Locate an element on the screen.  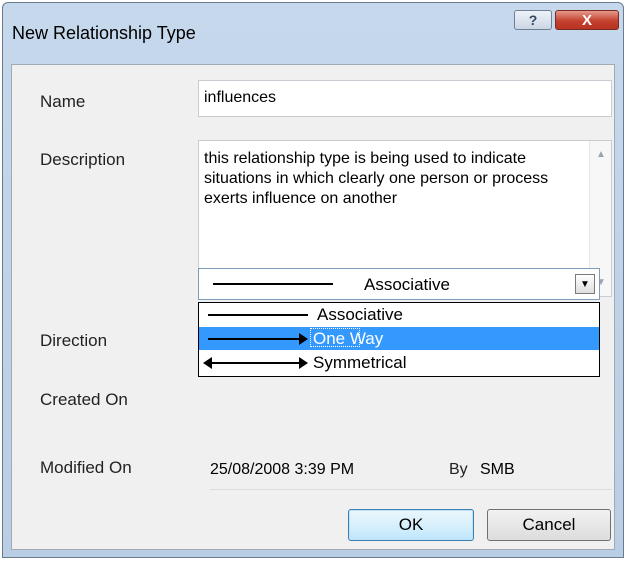
help-button: ? is located at coordinates (533, 20).